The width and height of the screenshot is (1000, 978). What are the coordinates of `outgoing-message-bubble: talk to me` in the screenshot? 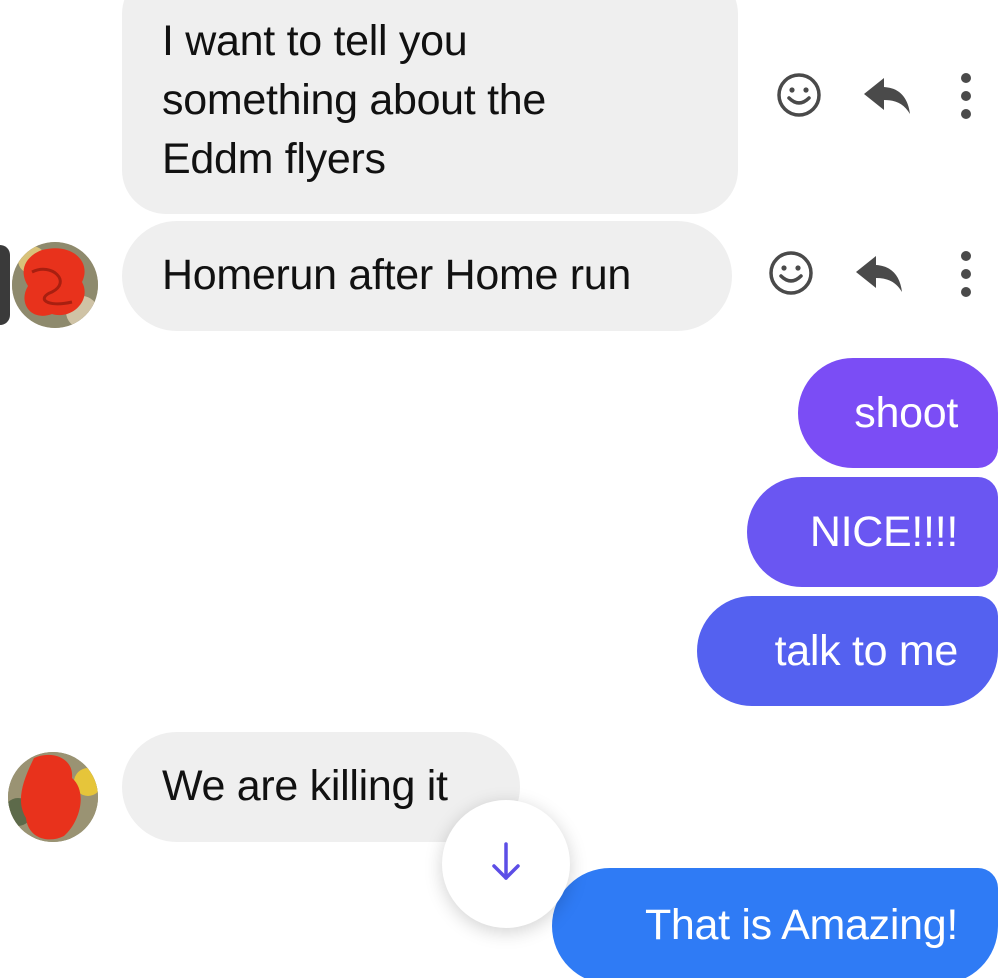 It's located at (847, 651).